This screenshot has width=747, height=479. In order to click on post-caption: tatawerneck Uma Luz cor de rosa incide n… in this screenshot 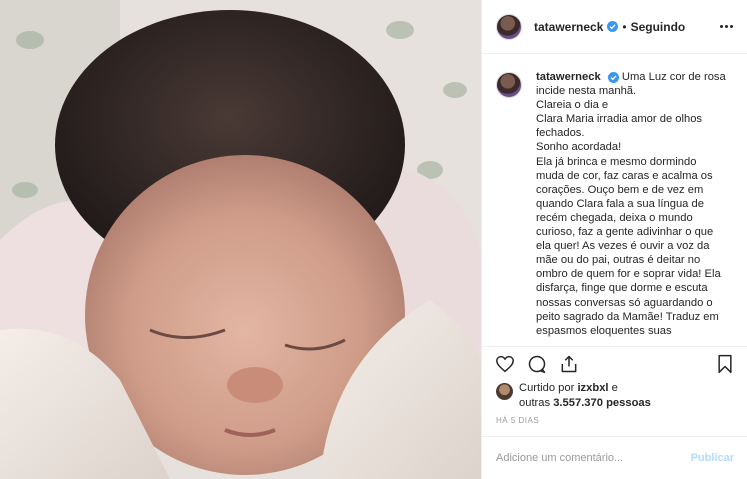, I will do `click(631, 208)`.